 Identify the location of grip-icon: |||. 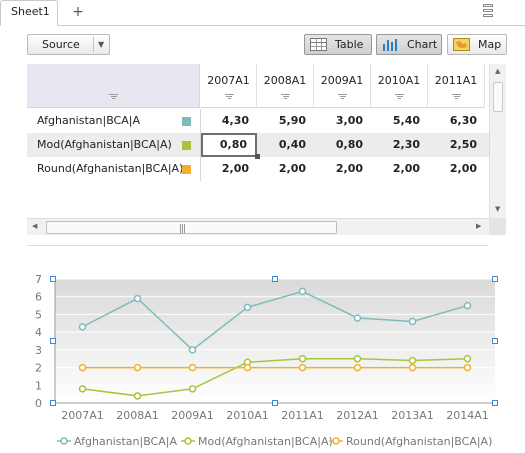
(182, 229).